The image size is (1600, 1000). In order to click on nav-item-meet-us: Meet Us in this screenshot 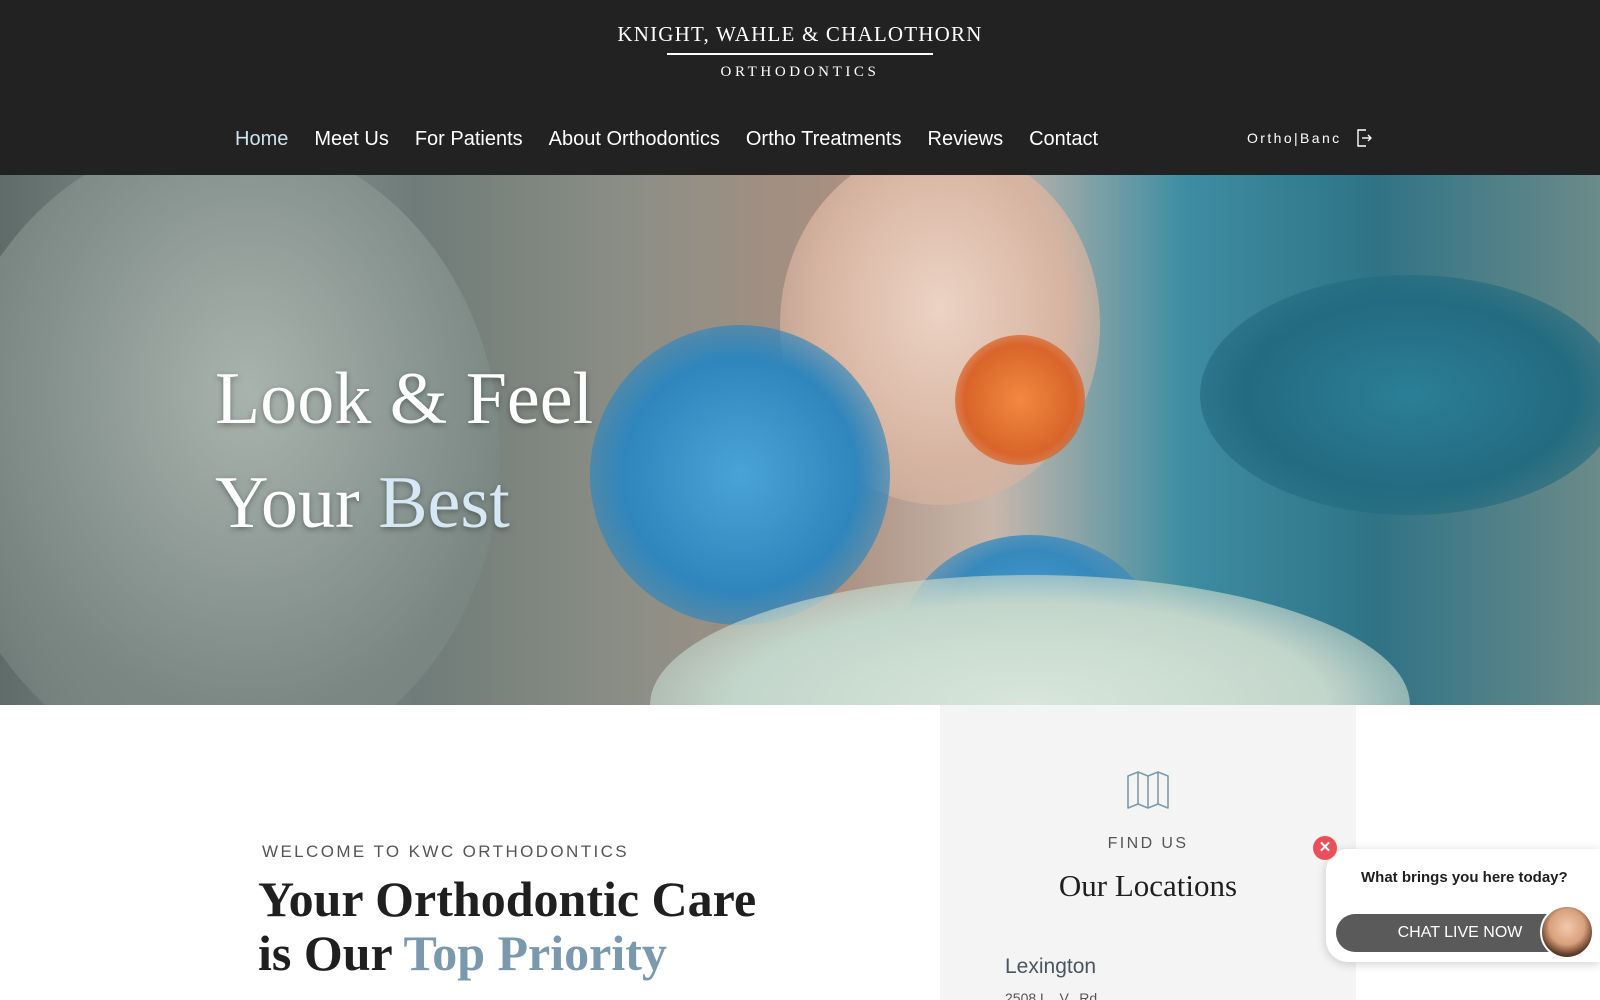, I will do `click(351, 139)`.